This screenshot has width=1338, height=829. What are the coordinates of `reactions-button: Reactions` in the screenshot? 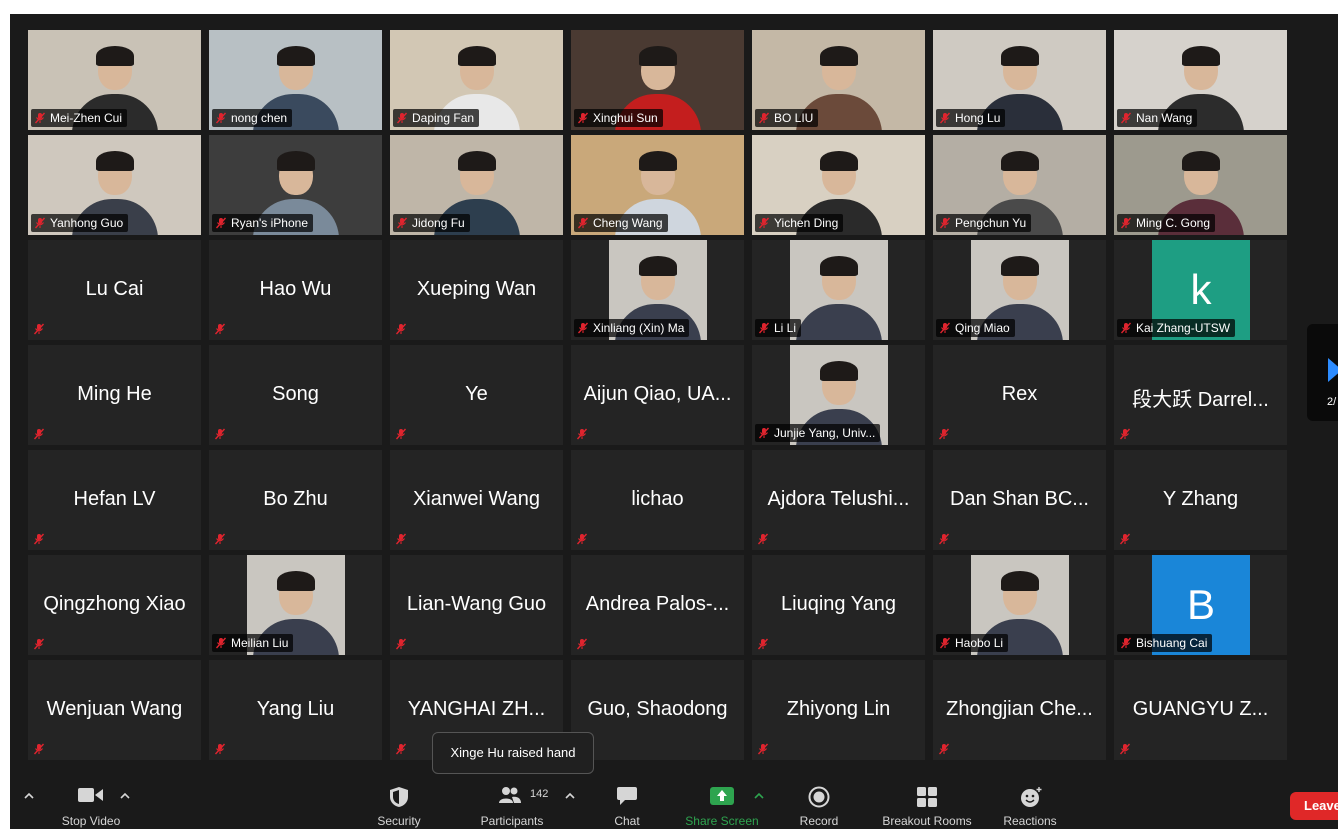 It's located at (1030, 801).